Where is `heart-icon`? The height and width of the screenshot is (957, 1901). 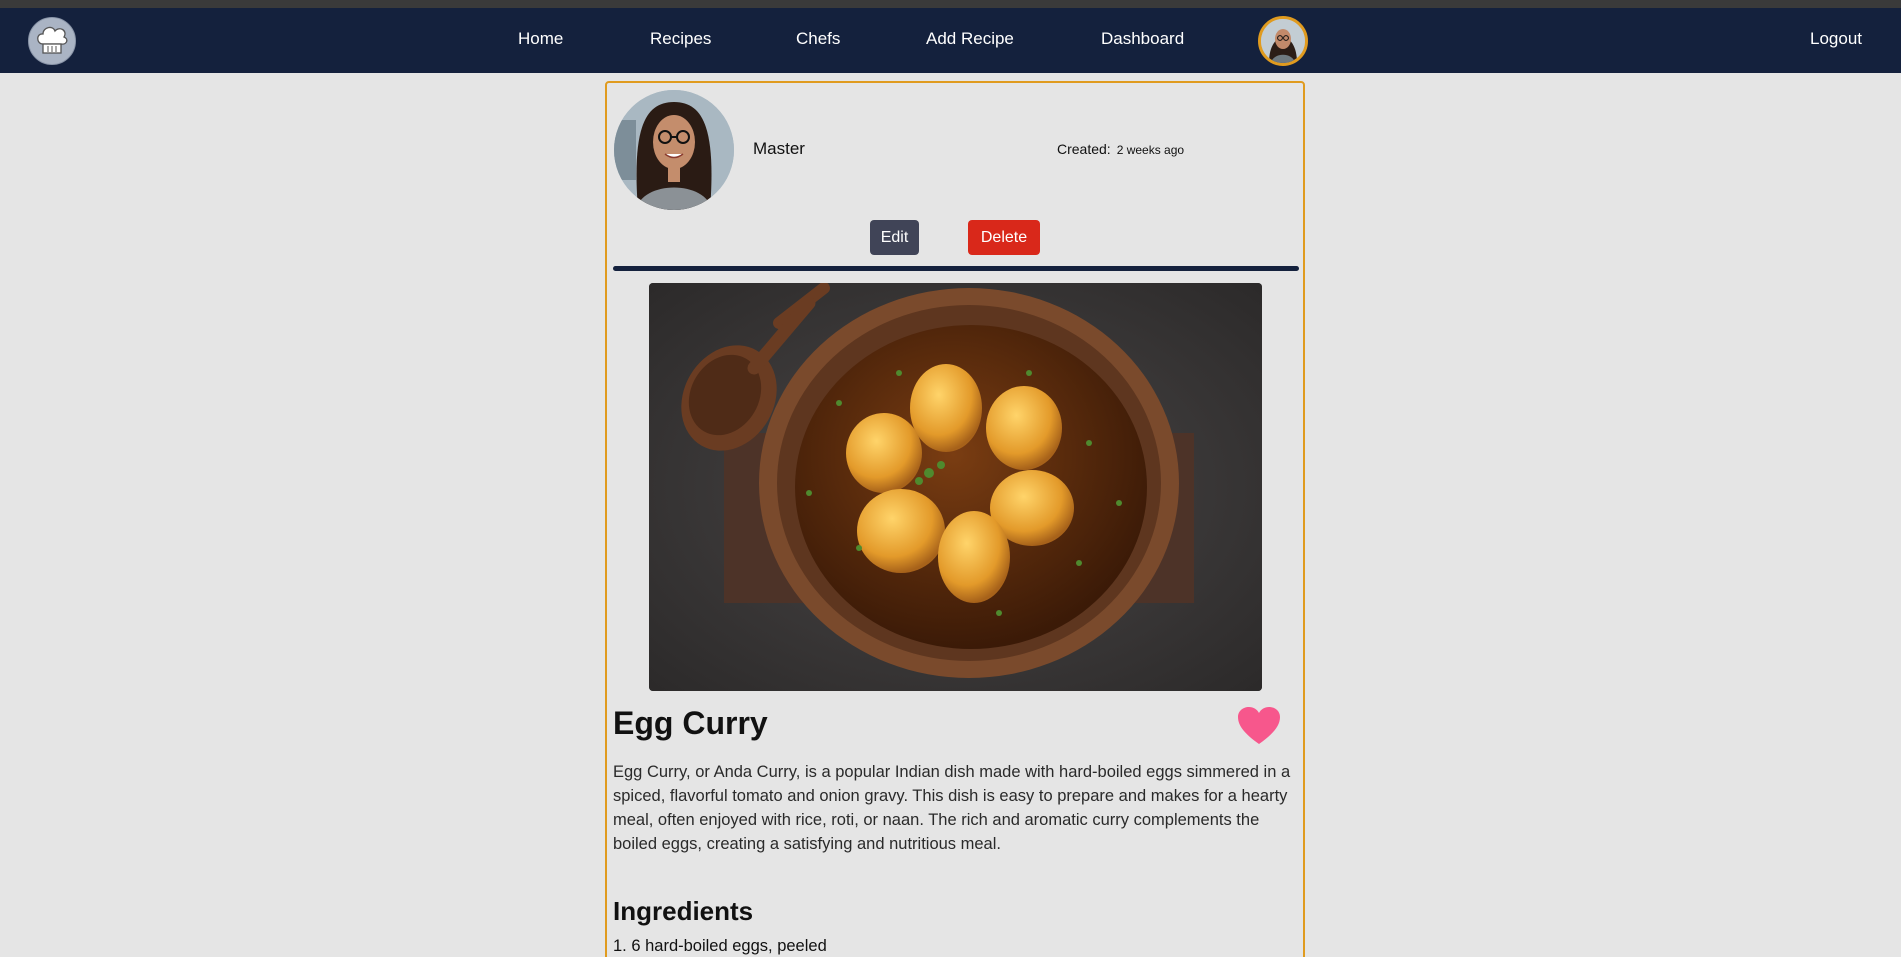 heart-icon is located at coordinates (1259, 726).